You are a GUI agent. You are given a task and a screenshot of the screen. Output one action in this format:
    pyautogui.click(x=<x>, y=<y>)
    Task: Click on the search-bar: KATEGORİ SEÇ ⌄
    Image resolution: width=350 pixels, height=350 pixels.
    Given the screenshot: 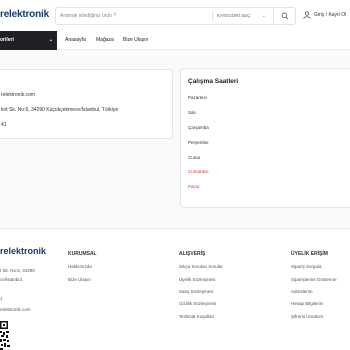 What is the action you would take?
    pyautogui.click(x=175, y=16)
    